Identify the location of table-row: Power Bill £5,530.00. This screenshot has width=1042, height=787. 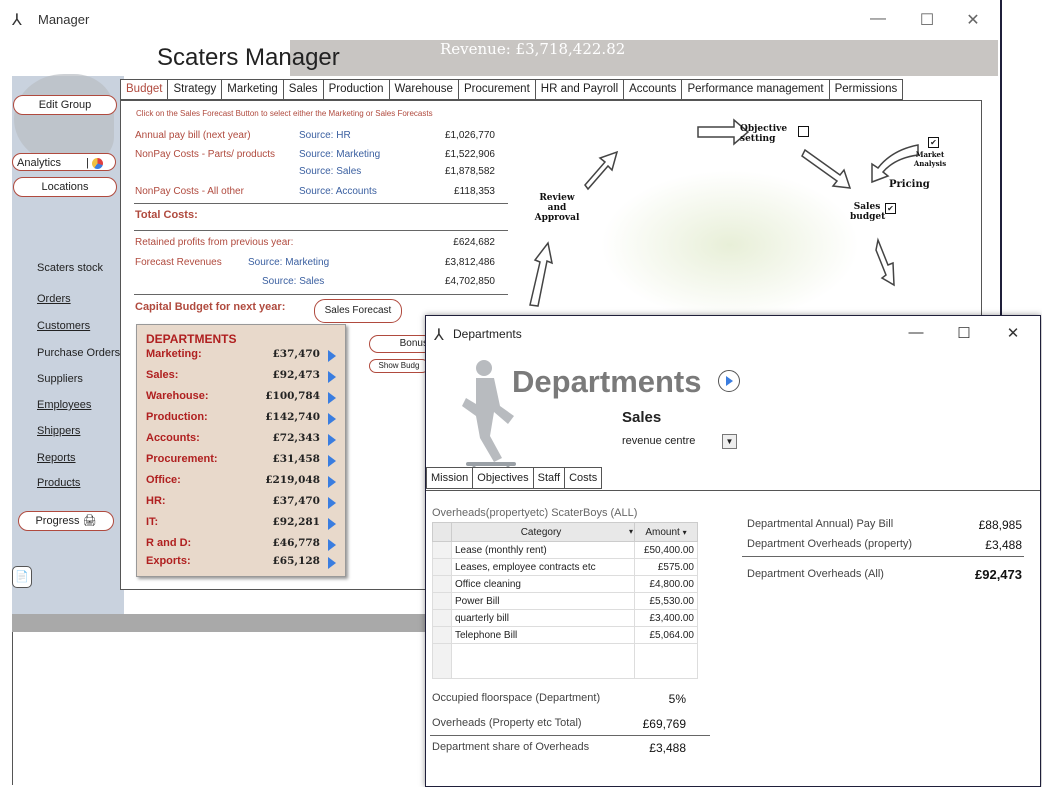
(565, 601).